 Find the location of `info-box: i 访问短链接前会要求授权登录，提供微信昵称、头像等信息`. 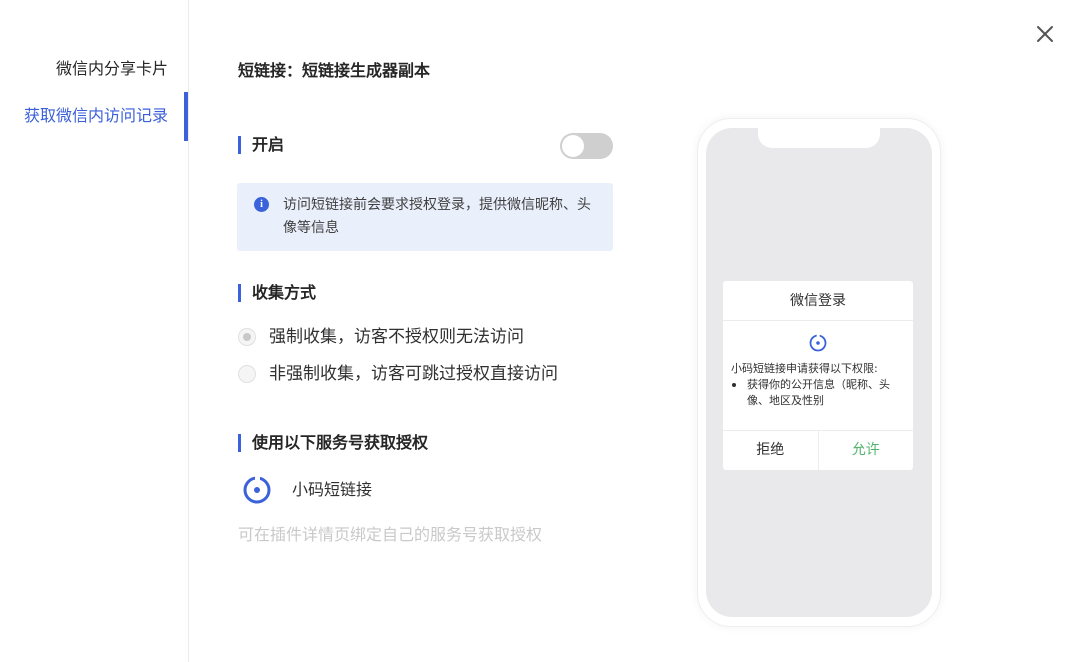

info-box: i 访问短链接前会要求授权登录，提供微信昵称、头像等信息 is located at coordinates (425, 217).